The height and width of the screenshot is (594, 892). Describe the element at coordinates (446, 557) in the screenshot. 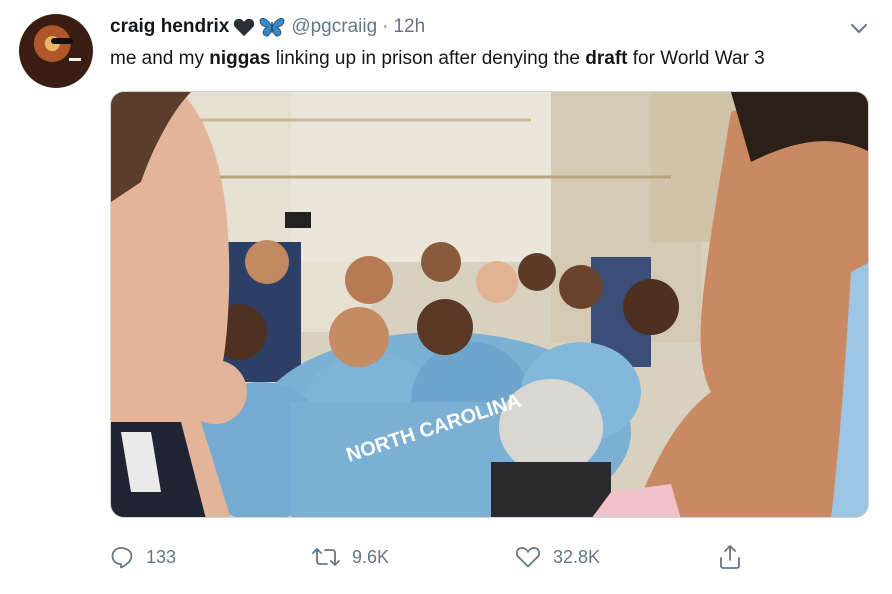

I see `tweet-actions: 133 9.6K 32.8K` at that location.